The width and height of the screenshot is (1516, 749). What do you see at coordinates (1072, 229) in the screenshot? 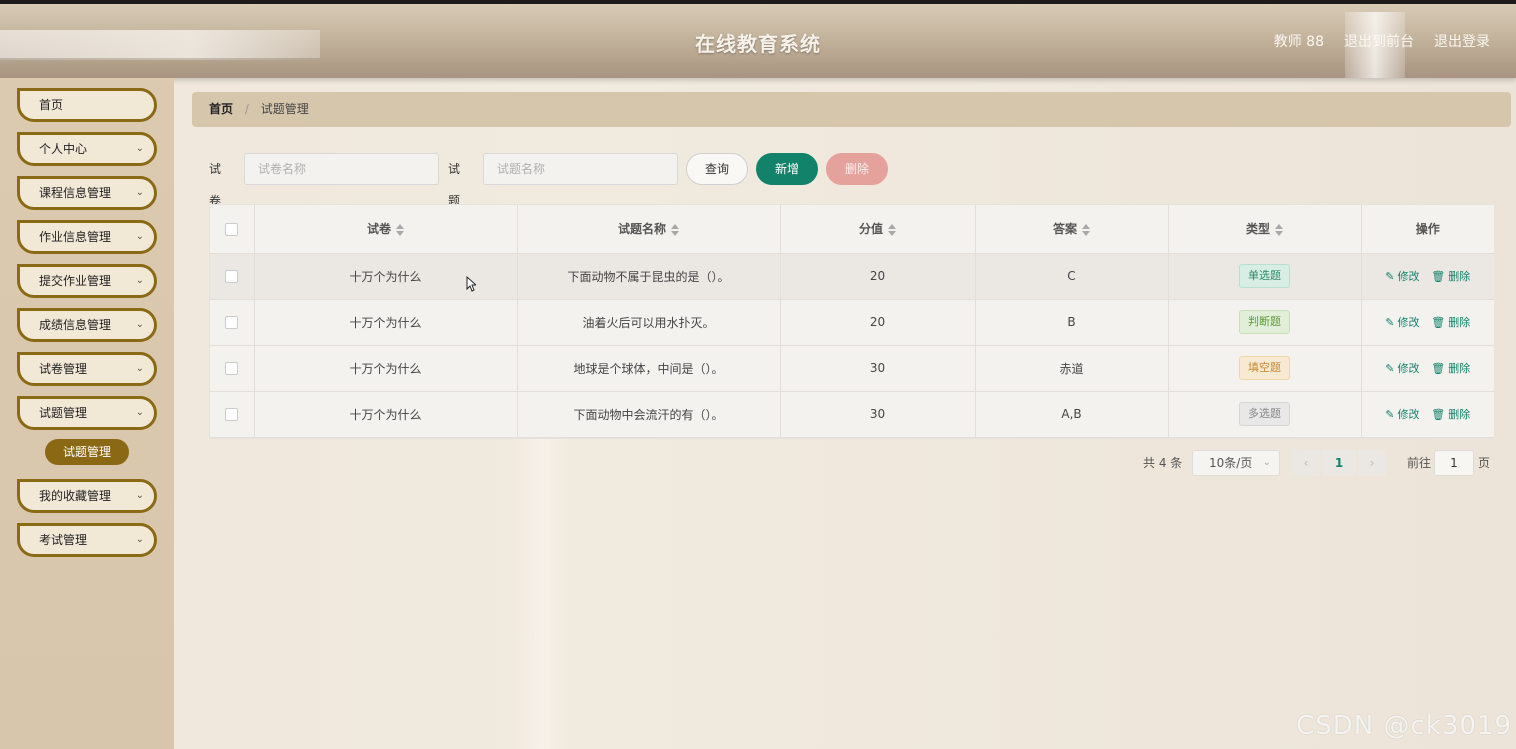
I see `col-header-answer: 答案` at bounding box center [1072, 229].